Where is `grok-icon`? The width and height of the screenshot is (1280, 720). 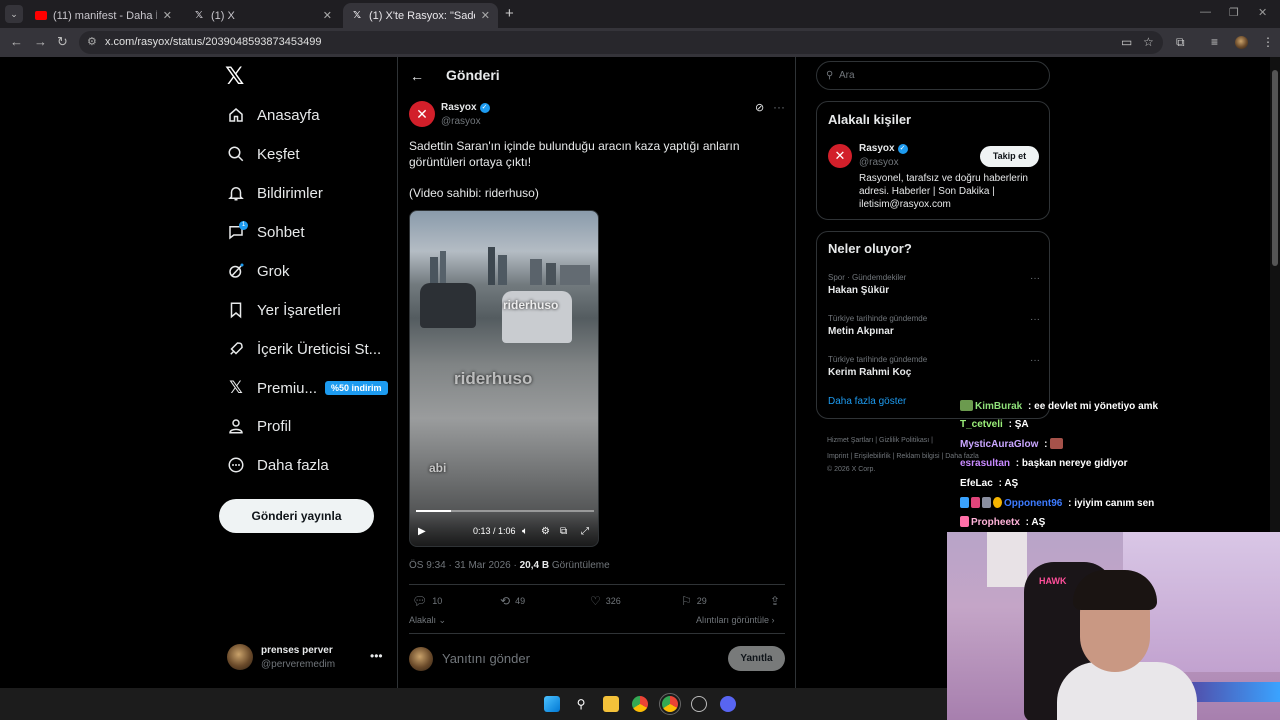
grok-icon is located at coordinates (236, 271).